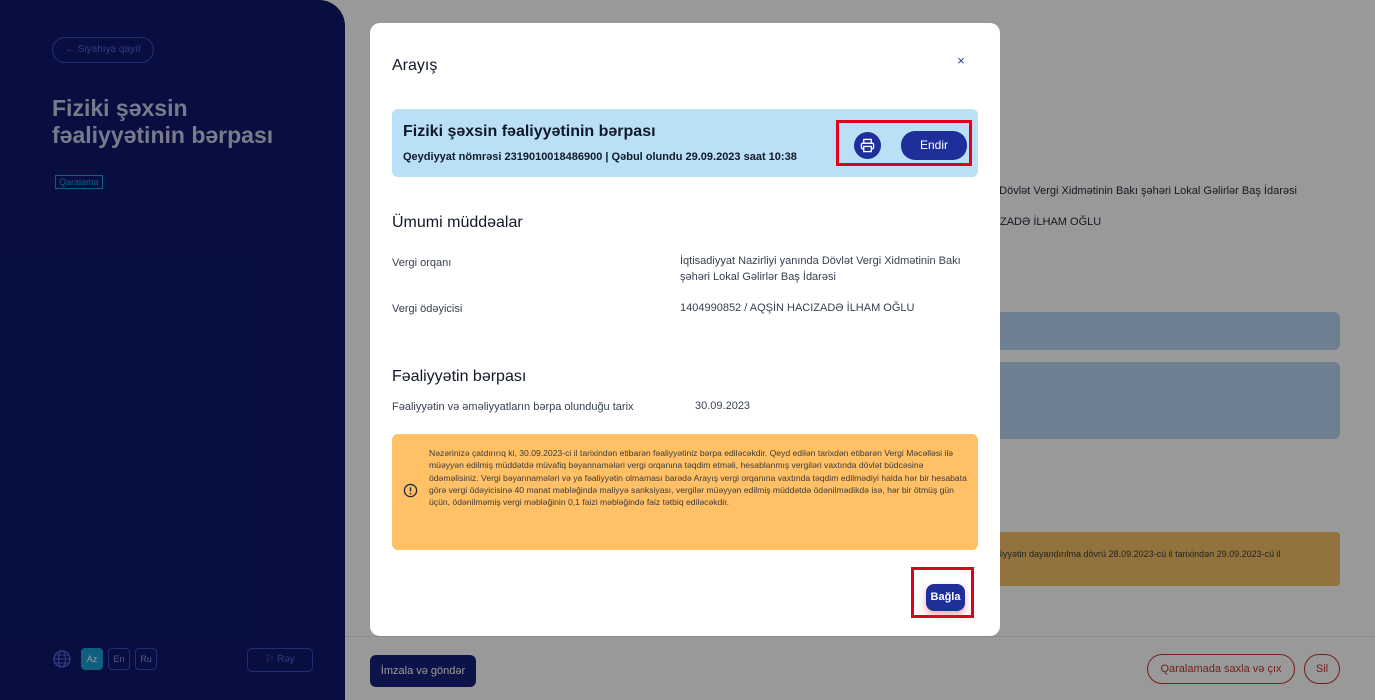 The width and height of the screenshot is (1375, 700). Describe the element at coordinates (723, 406) in the screenshot. I see `restoration-date-value: 30.09.2023` at that location.